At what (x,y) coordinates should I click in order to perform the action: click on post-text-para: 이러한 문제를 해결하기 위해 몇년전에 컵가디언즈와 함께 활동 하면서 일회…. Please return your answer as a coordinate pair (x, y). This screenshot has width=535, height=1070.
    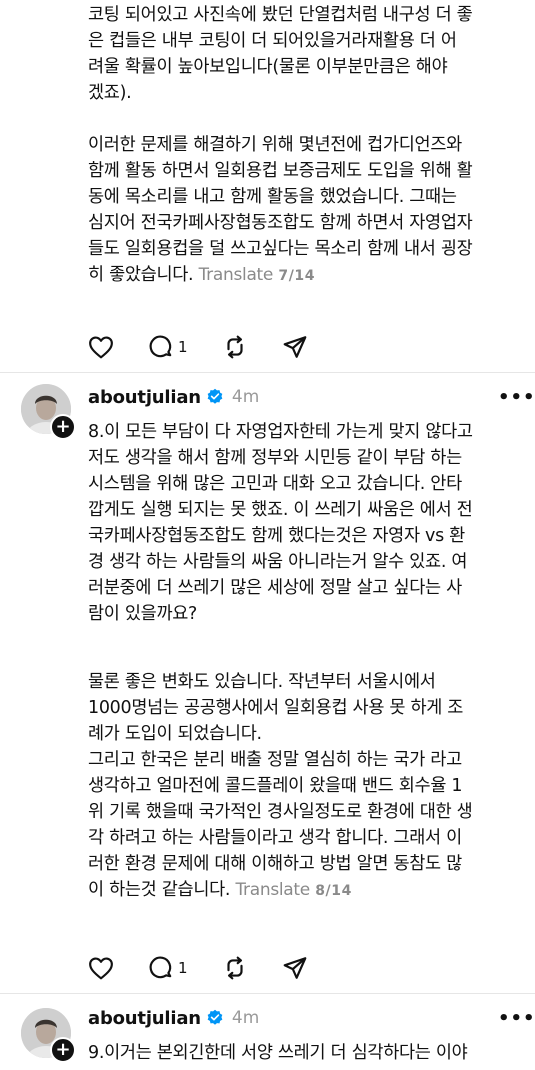
    Looking at the image, I should click on (280, 210).